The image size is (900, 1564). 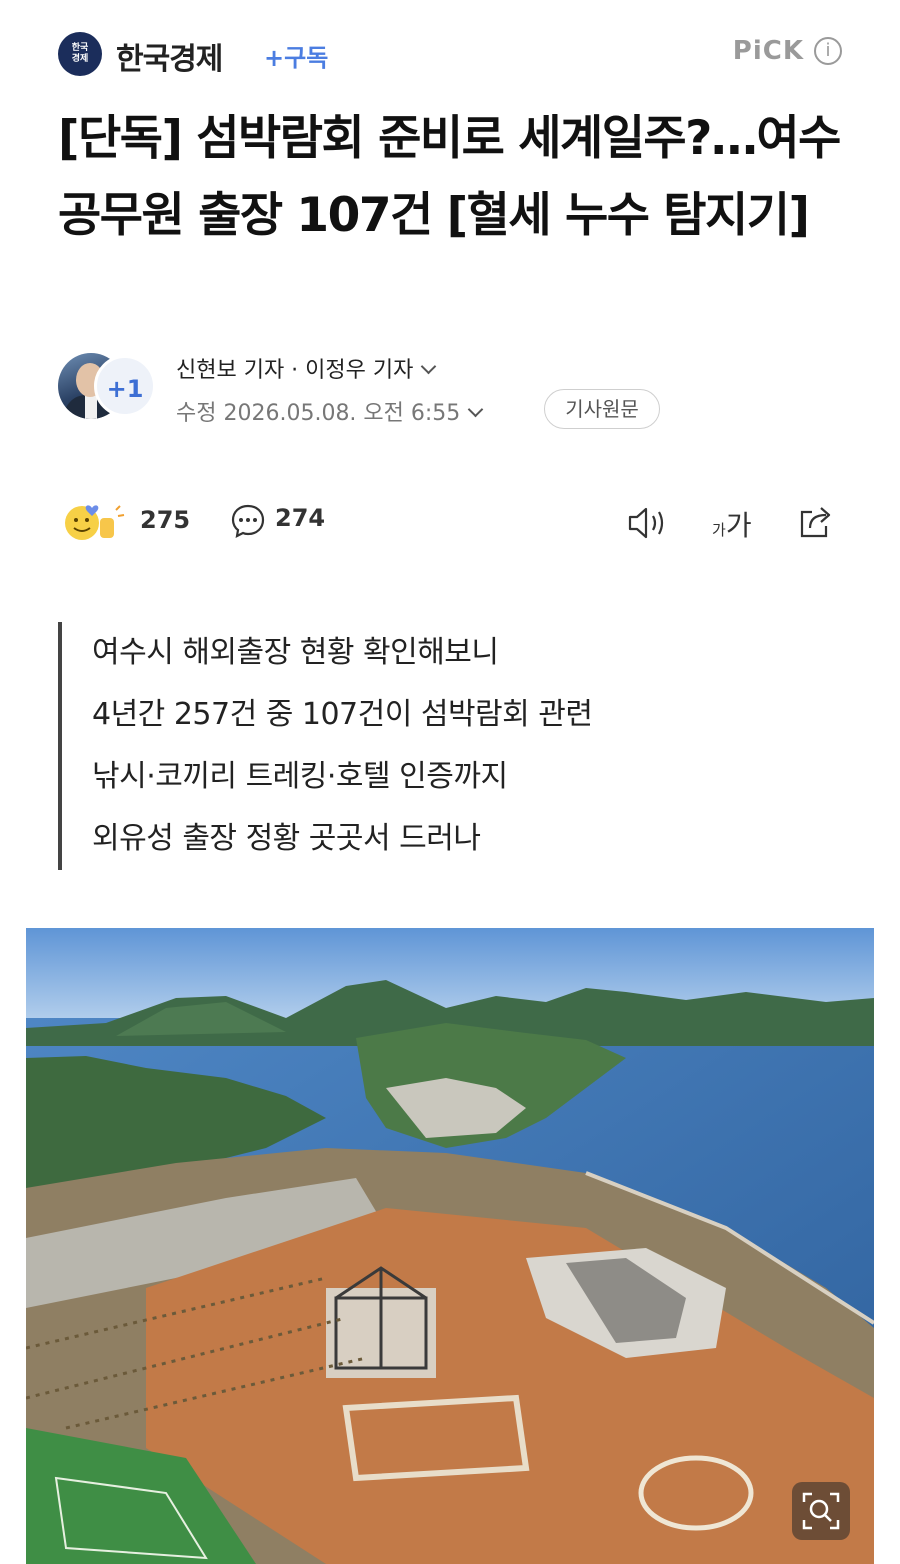 I want to click on extra-reporters-badge: +1, so click(x=125, y=386).